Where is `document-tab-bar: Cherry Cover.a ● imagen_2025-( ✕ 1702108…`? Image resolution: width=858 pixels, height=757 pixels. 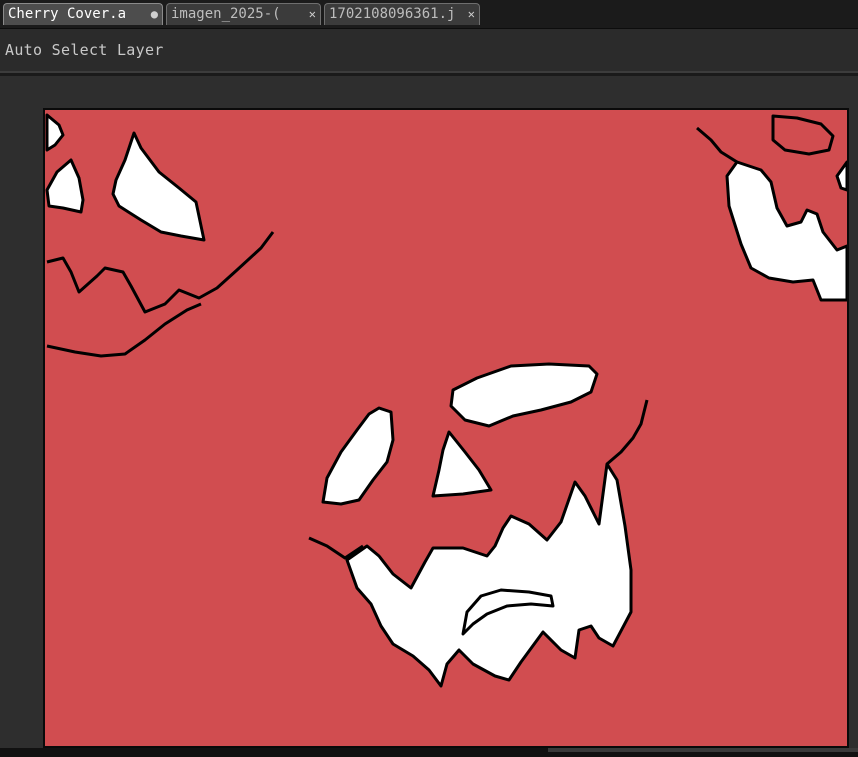 document-tab-bar: Cherry Cover.a ● imagen_2025-( ✕ 1702108… is located at coordinates (429, 14).